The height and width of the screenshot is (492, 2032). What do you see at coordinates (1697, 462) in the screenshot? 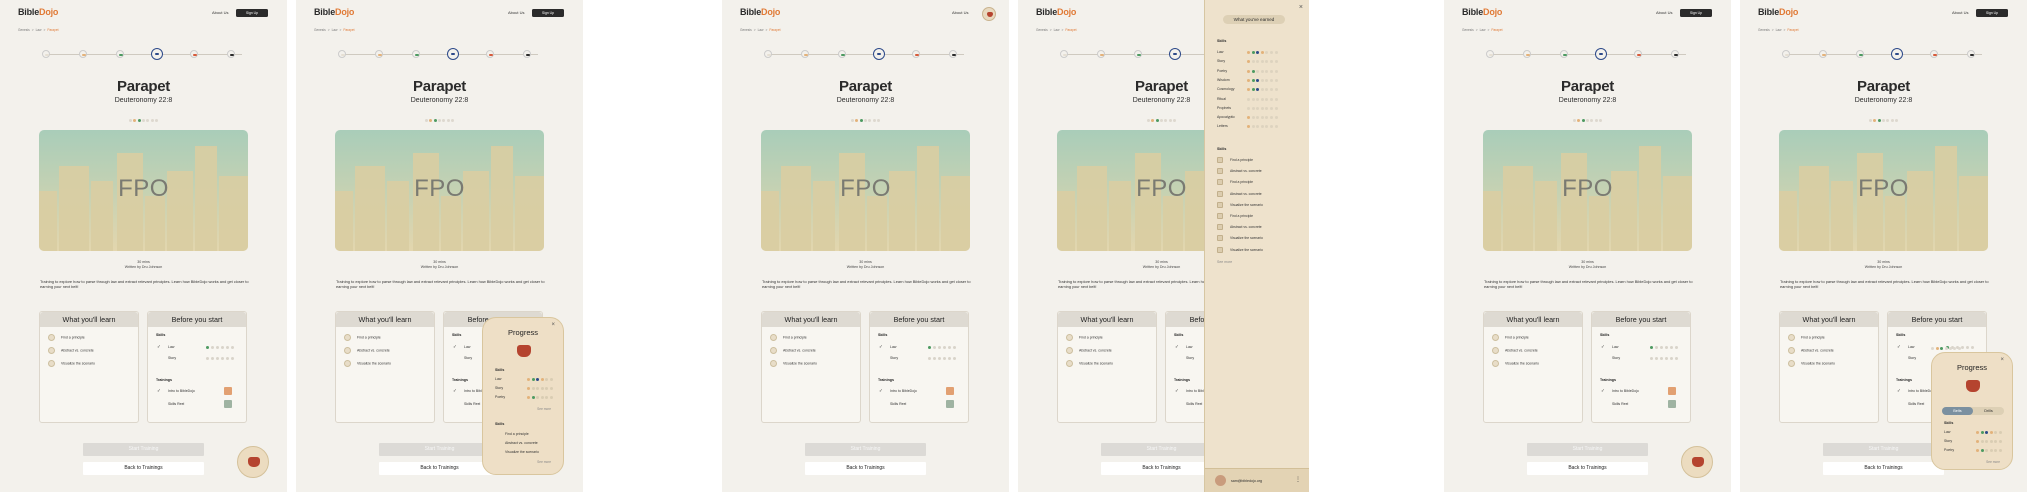
I see `progress-fab` at bounding box center [1697, 462].